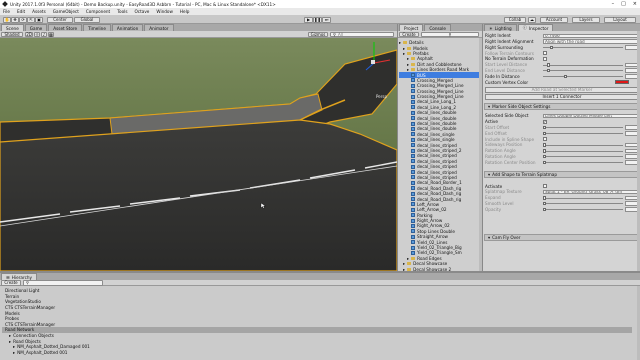  Describe the element at coordinates (554, 19) in the screenshot. I see `account-dropdown: Account` at that location.